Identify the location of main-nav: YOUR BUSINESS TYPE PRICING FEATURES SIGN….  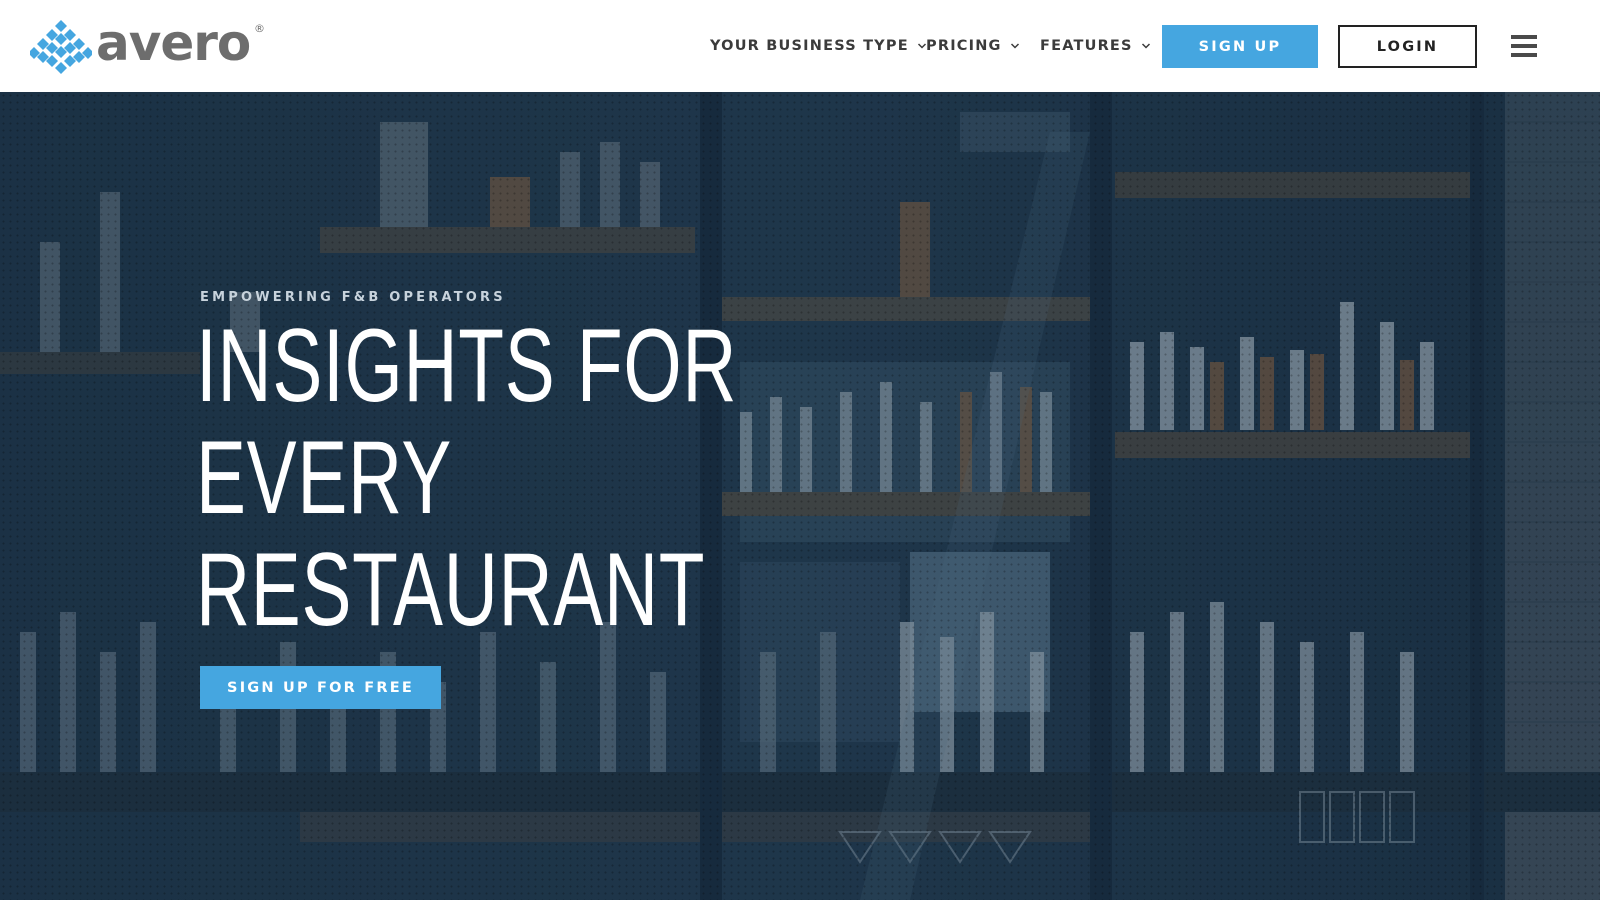
(800, 46).